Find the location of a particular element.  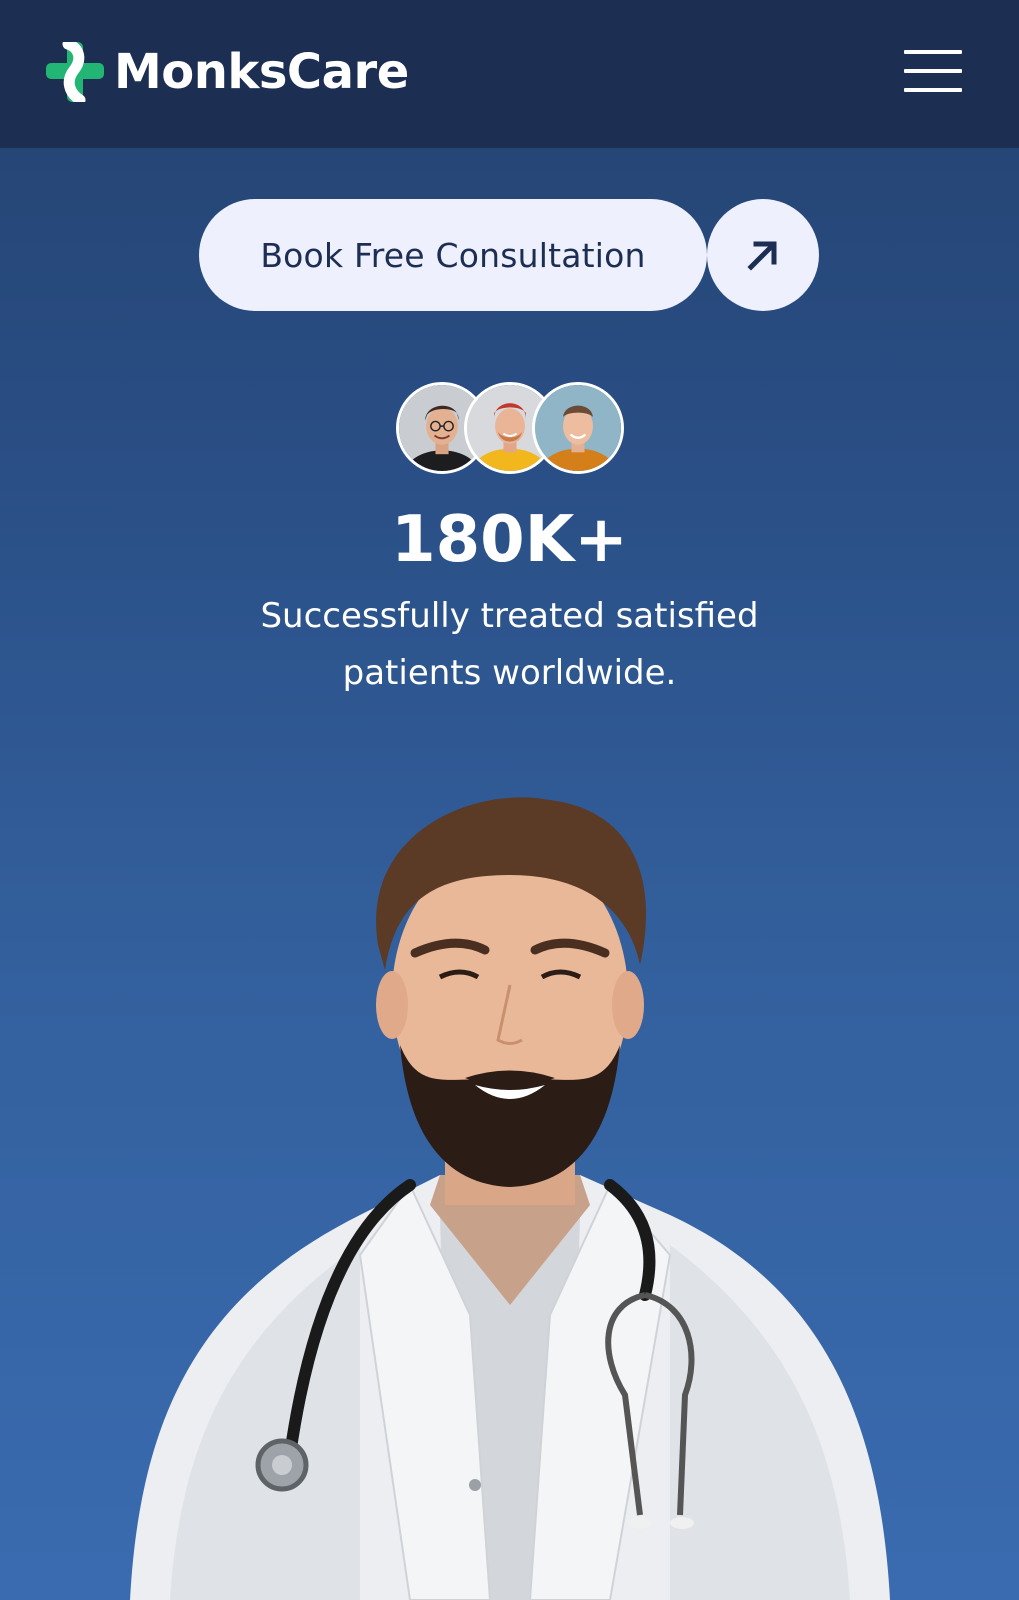

site-header: MonksCare is located at coordinates (509, 74).